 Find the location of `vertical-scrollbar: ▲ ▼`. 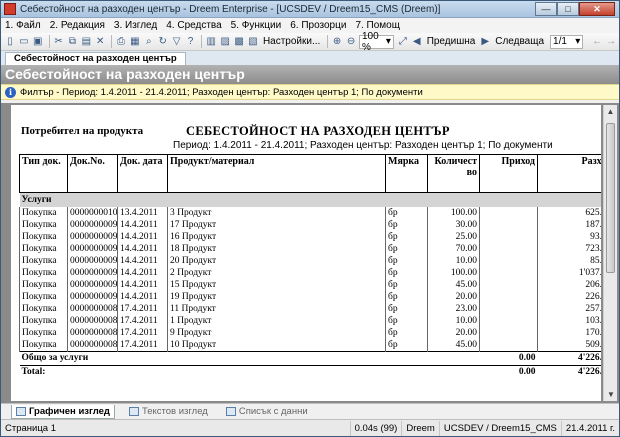

vertical-scrollbar: ▲ ▼ is located at coordinates (610, 253).